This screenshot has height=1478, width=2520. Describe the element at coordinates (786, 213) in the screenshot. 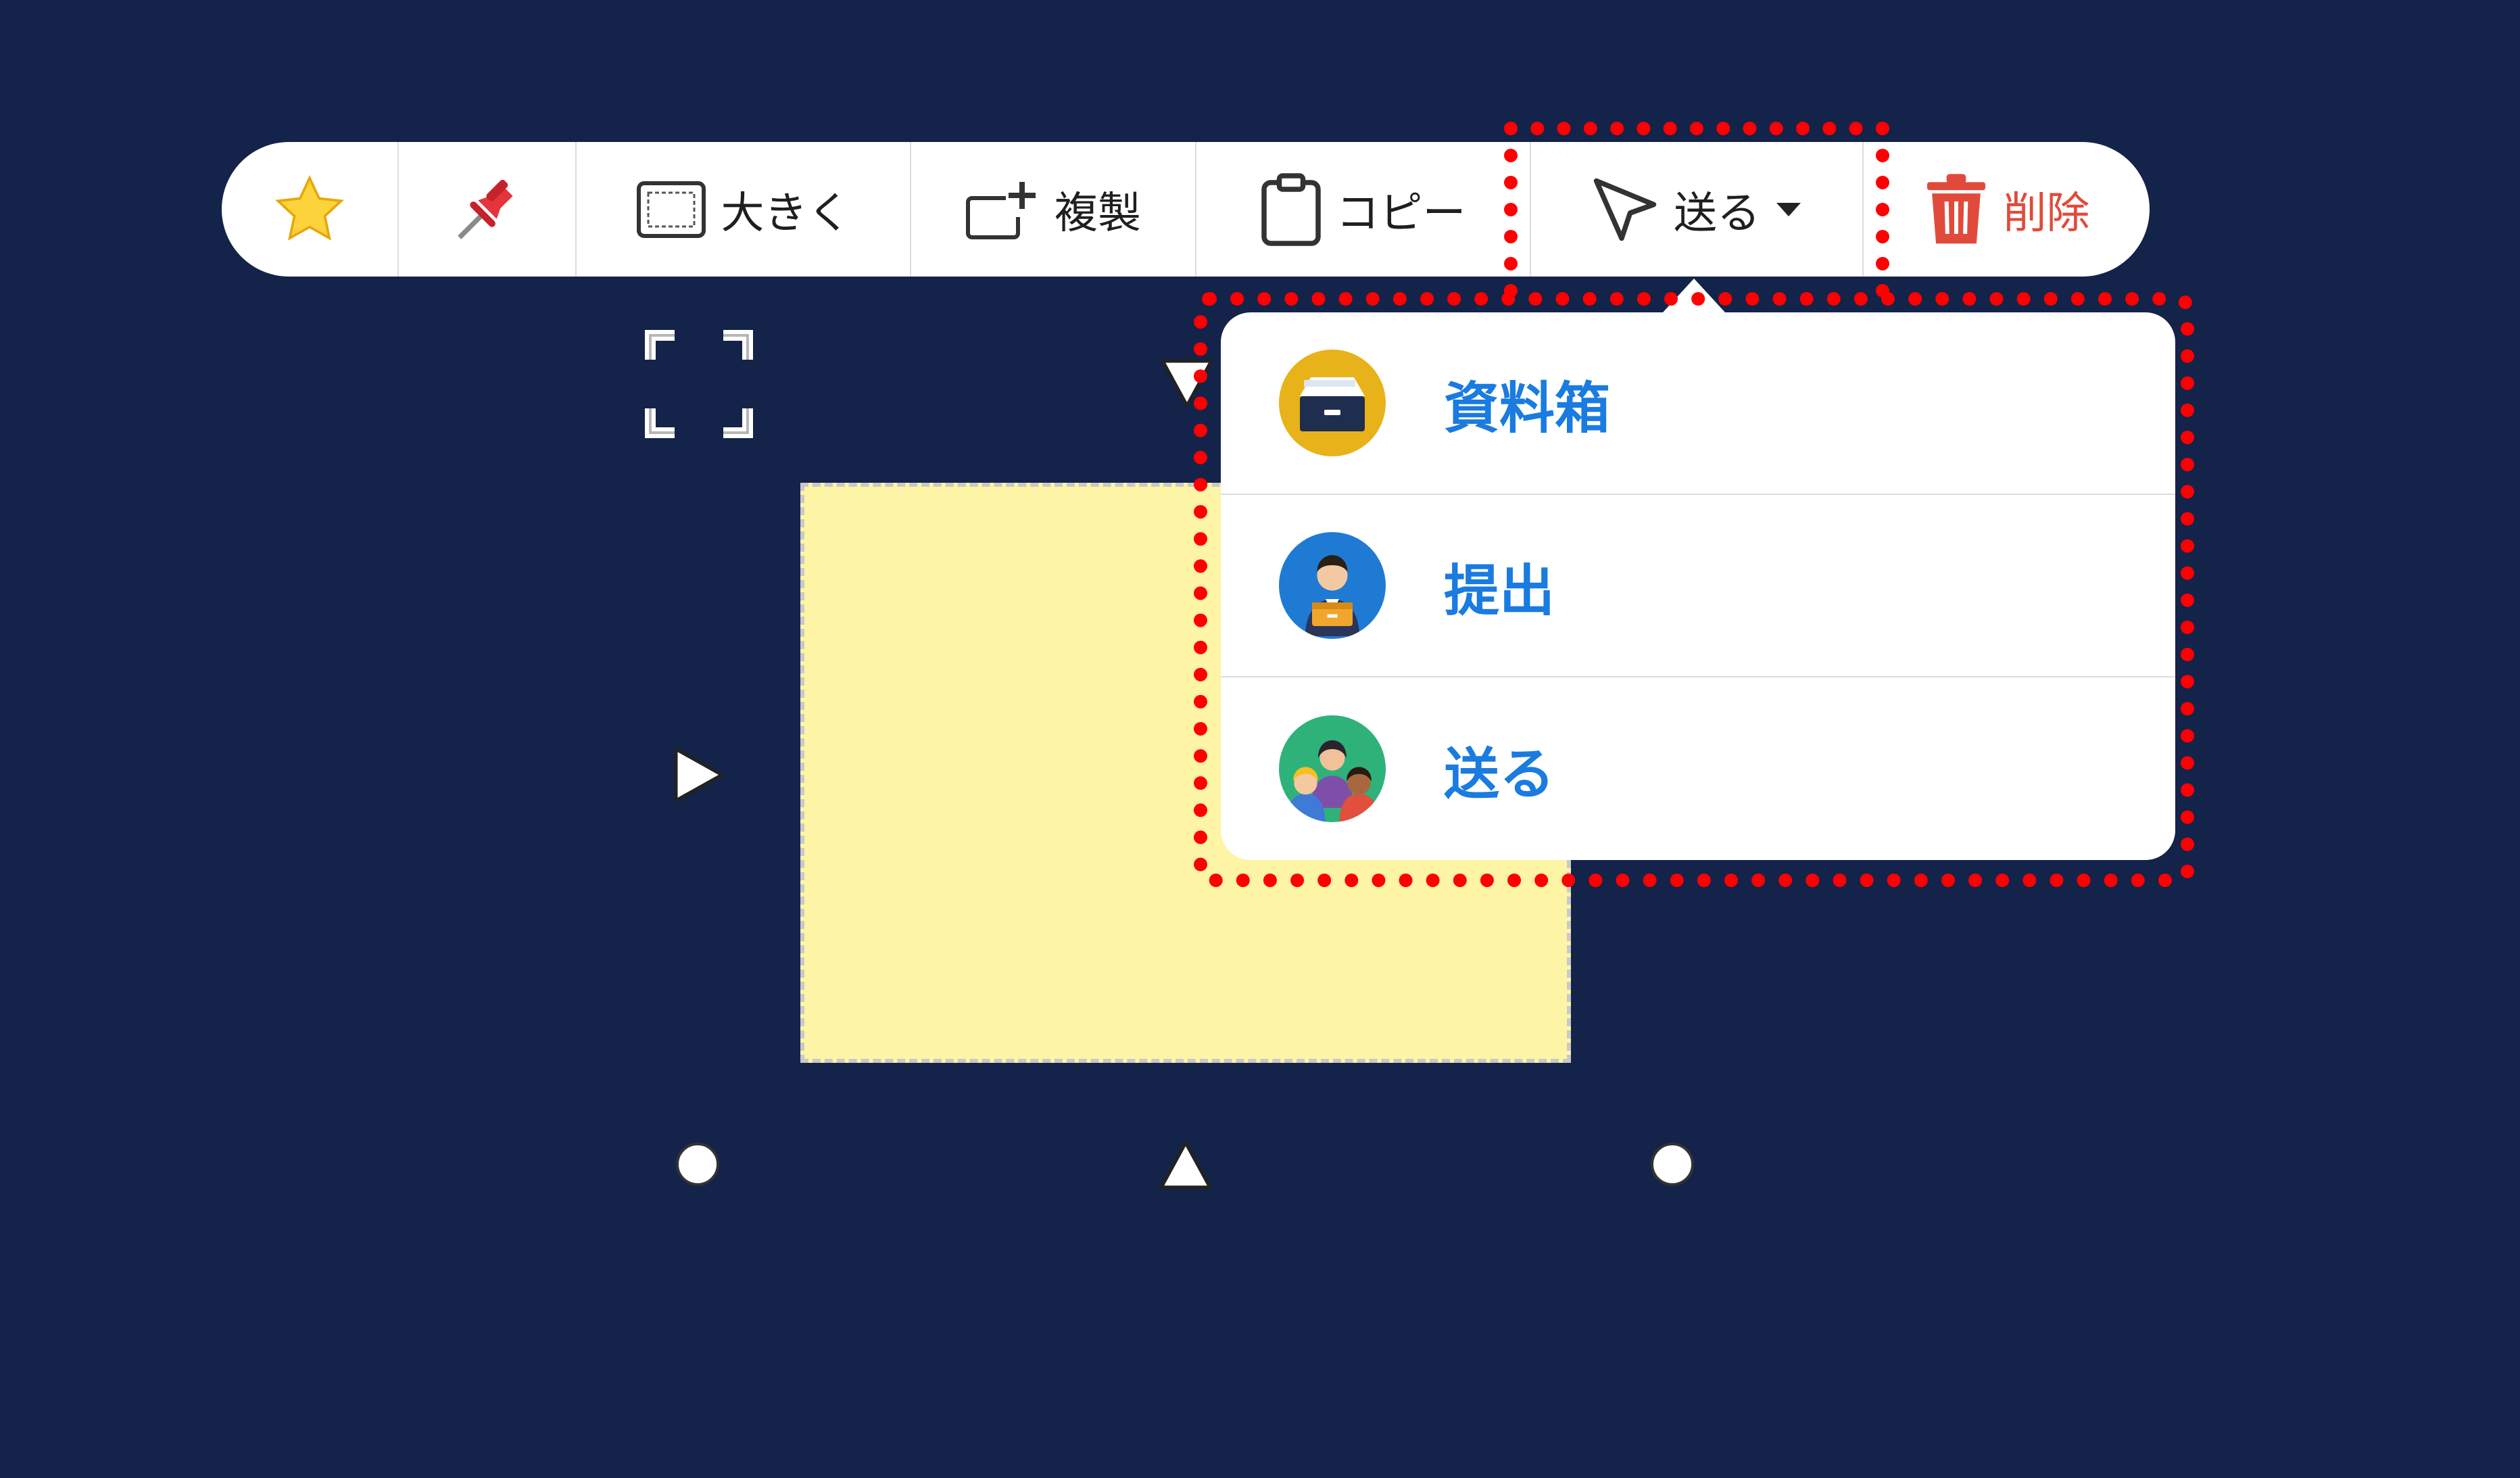

I see `enlarge-label: 大きく` at that location.